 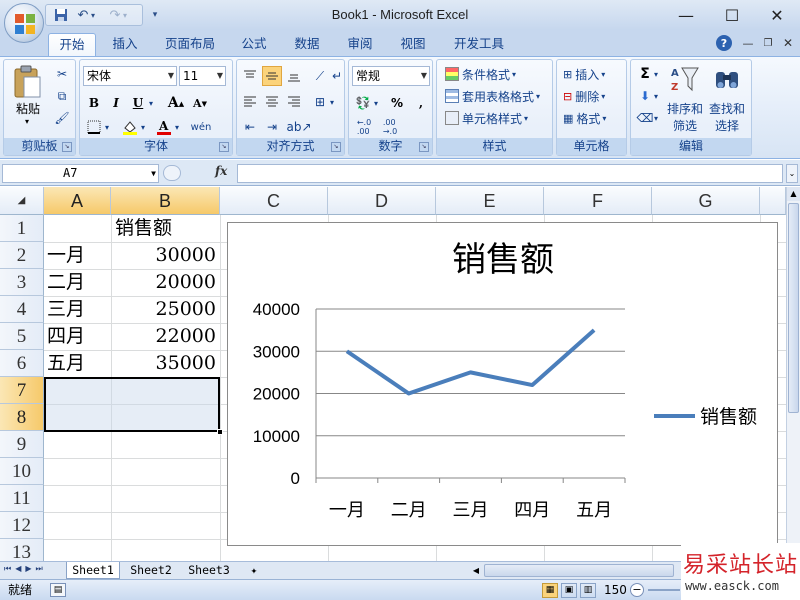 I want to click on row-header-8: 8, so click(x=22, y=417).